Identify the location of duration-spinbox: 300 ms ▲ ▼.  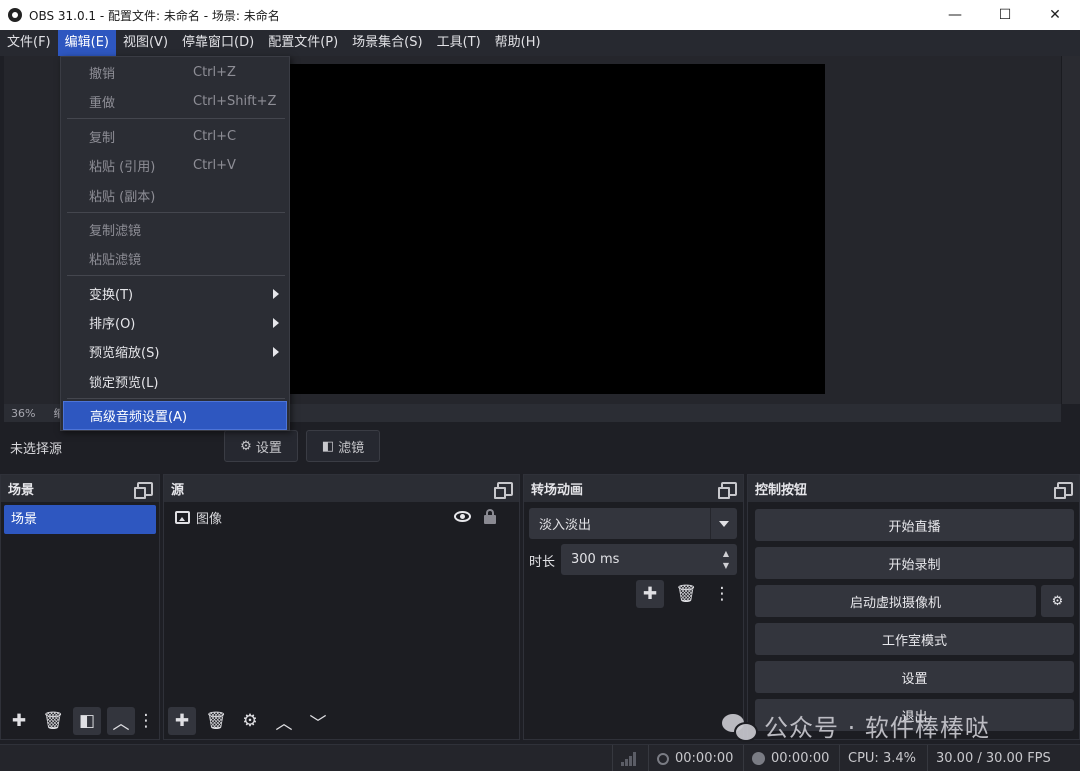
(649, 559).